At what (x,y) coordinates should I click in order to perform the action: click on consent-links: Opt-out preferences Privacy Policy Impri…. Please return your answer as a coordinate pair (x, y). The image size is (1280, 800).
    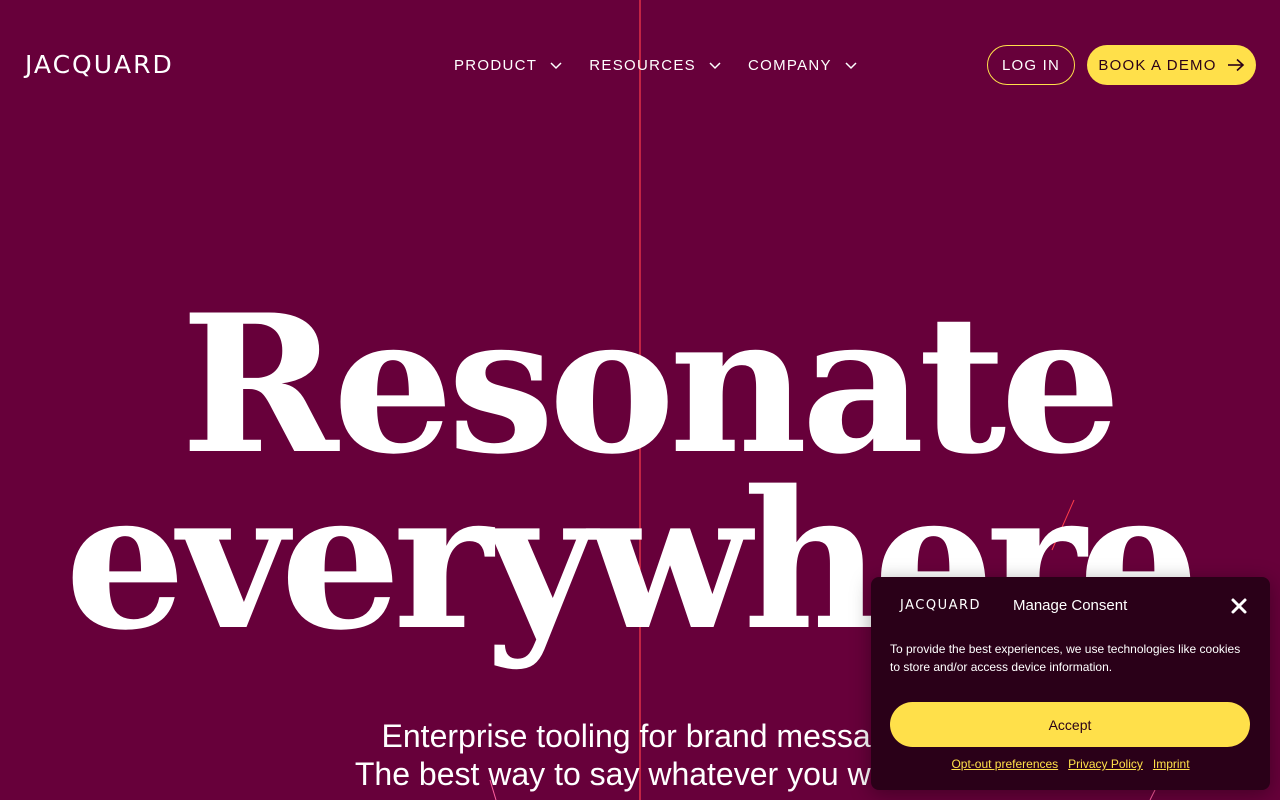
    Looking at the image, I should click on (1070, 764).